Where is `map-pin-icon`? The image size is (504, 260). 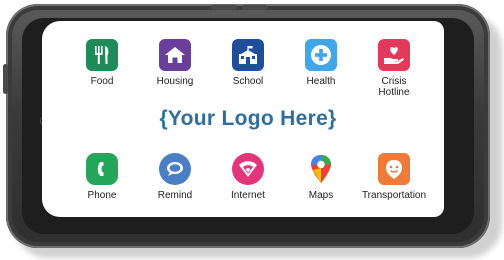
map-pin-icon is located at coordinates (321, 169).